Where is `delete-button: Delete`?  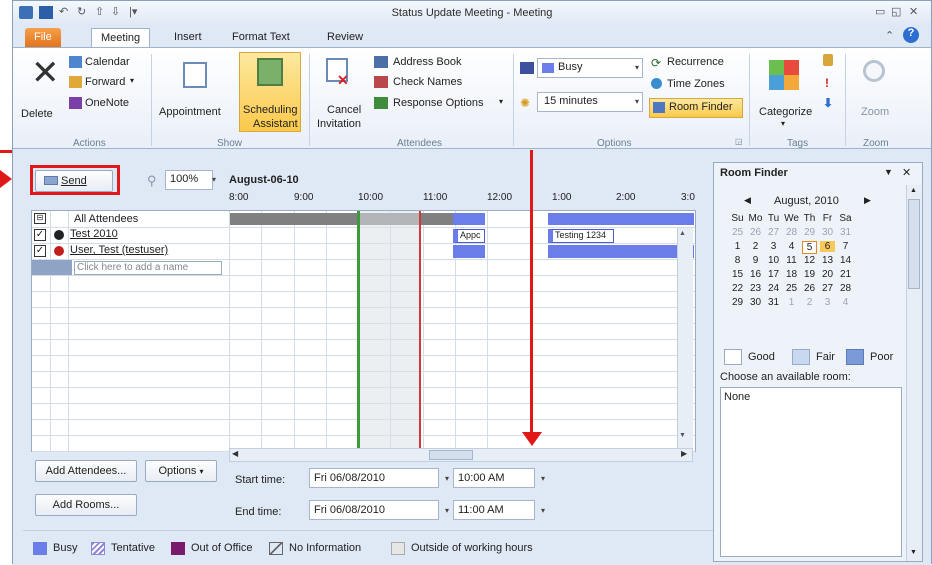 delete-button: Delete is located at coordinates (37, 114).